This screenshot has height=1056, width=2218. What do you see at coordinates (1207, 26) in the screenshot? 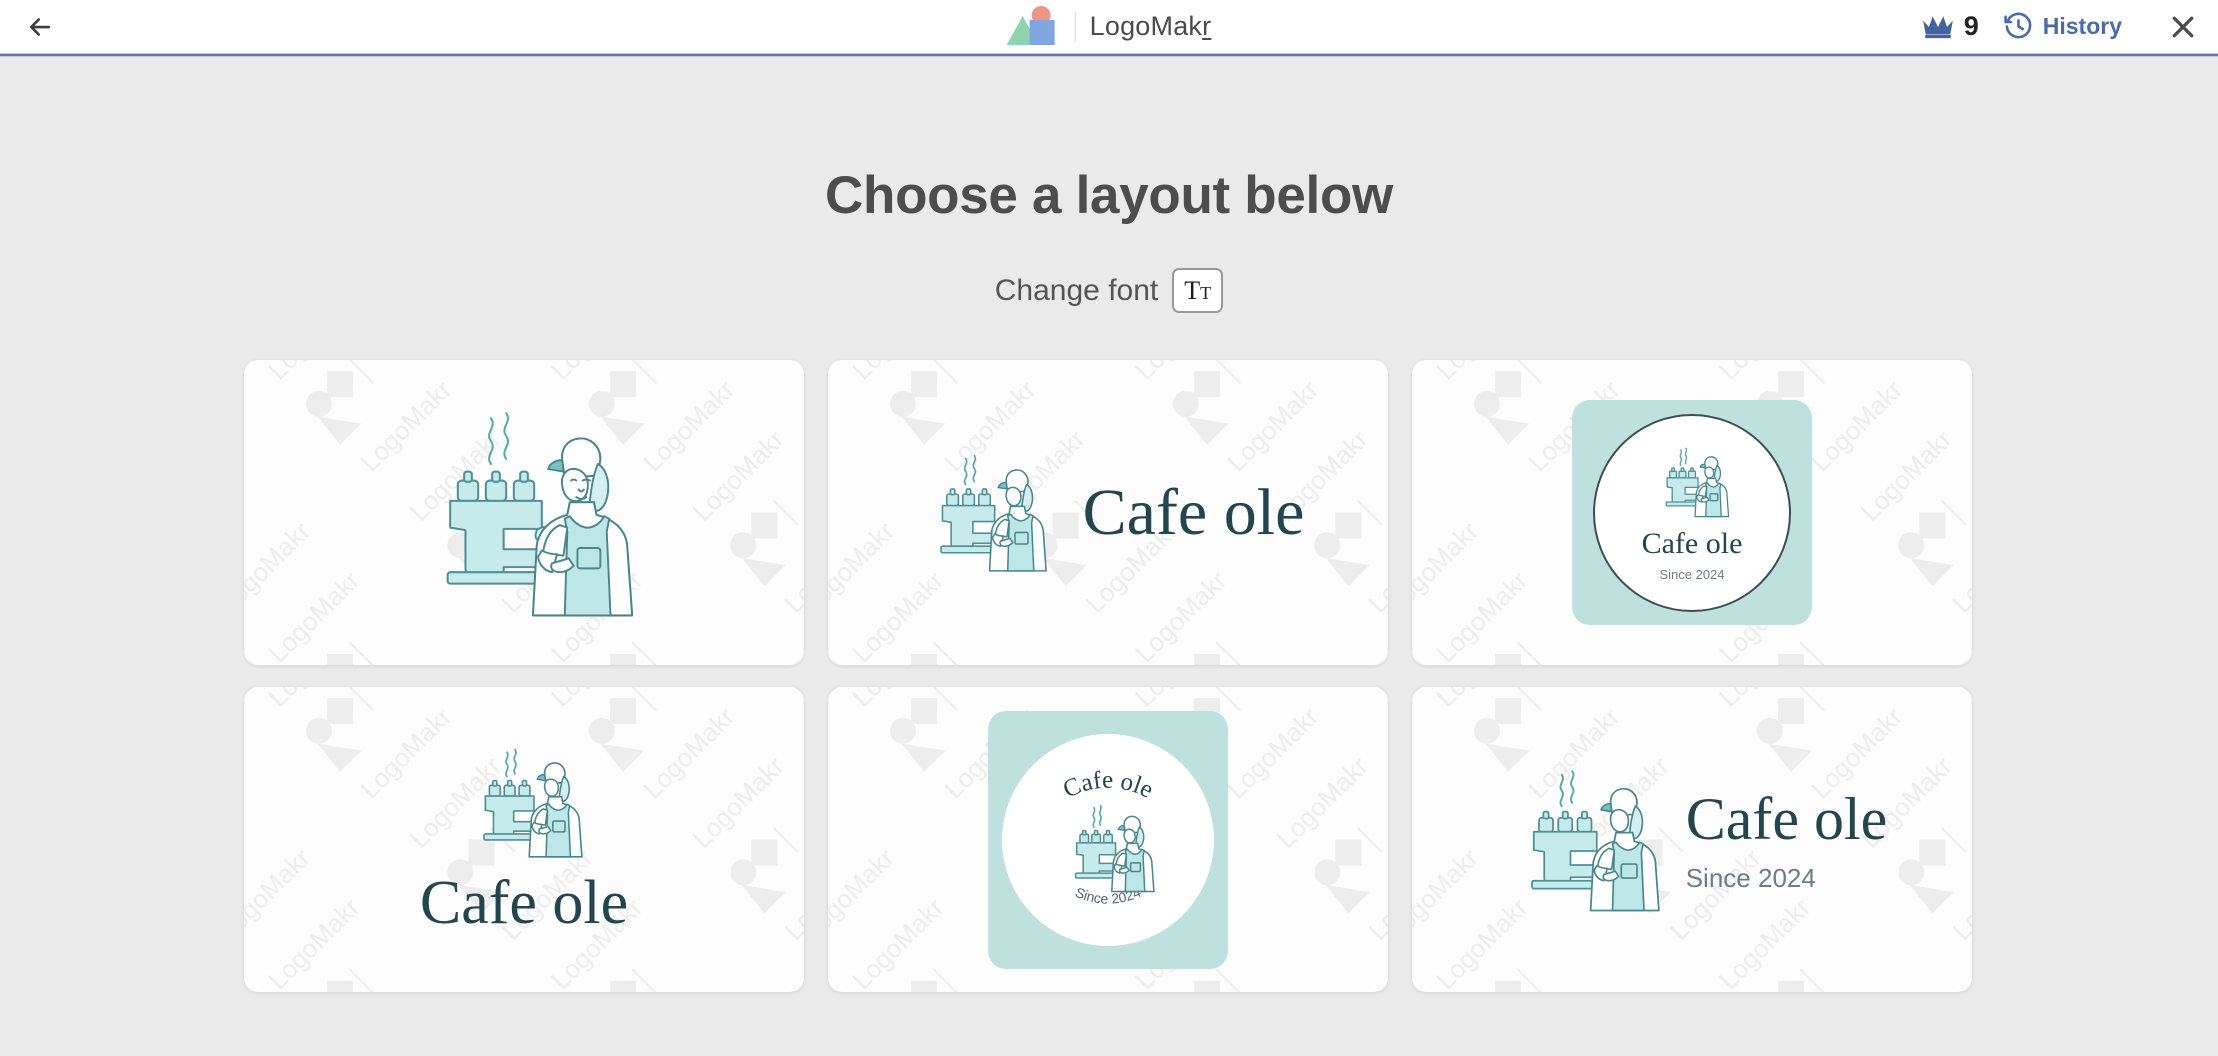
I see `brand-name-underlined: r` at bounding box center [1207, 26].